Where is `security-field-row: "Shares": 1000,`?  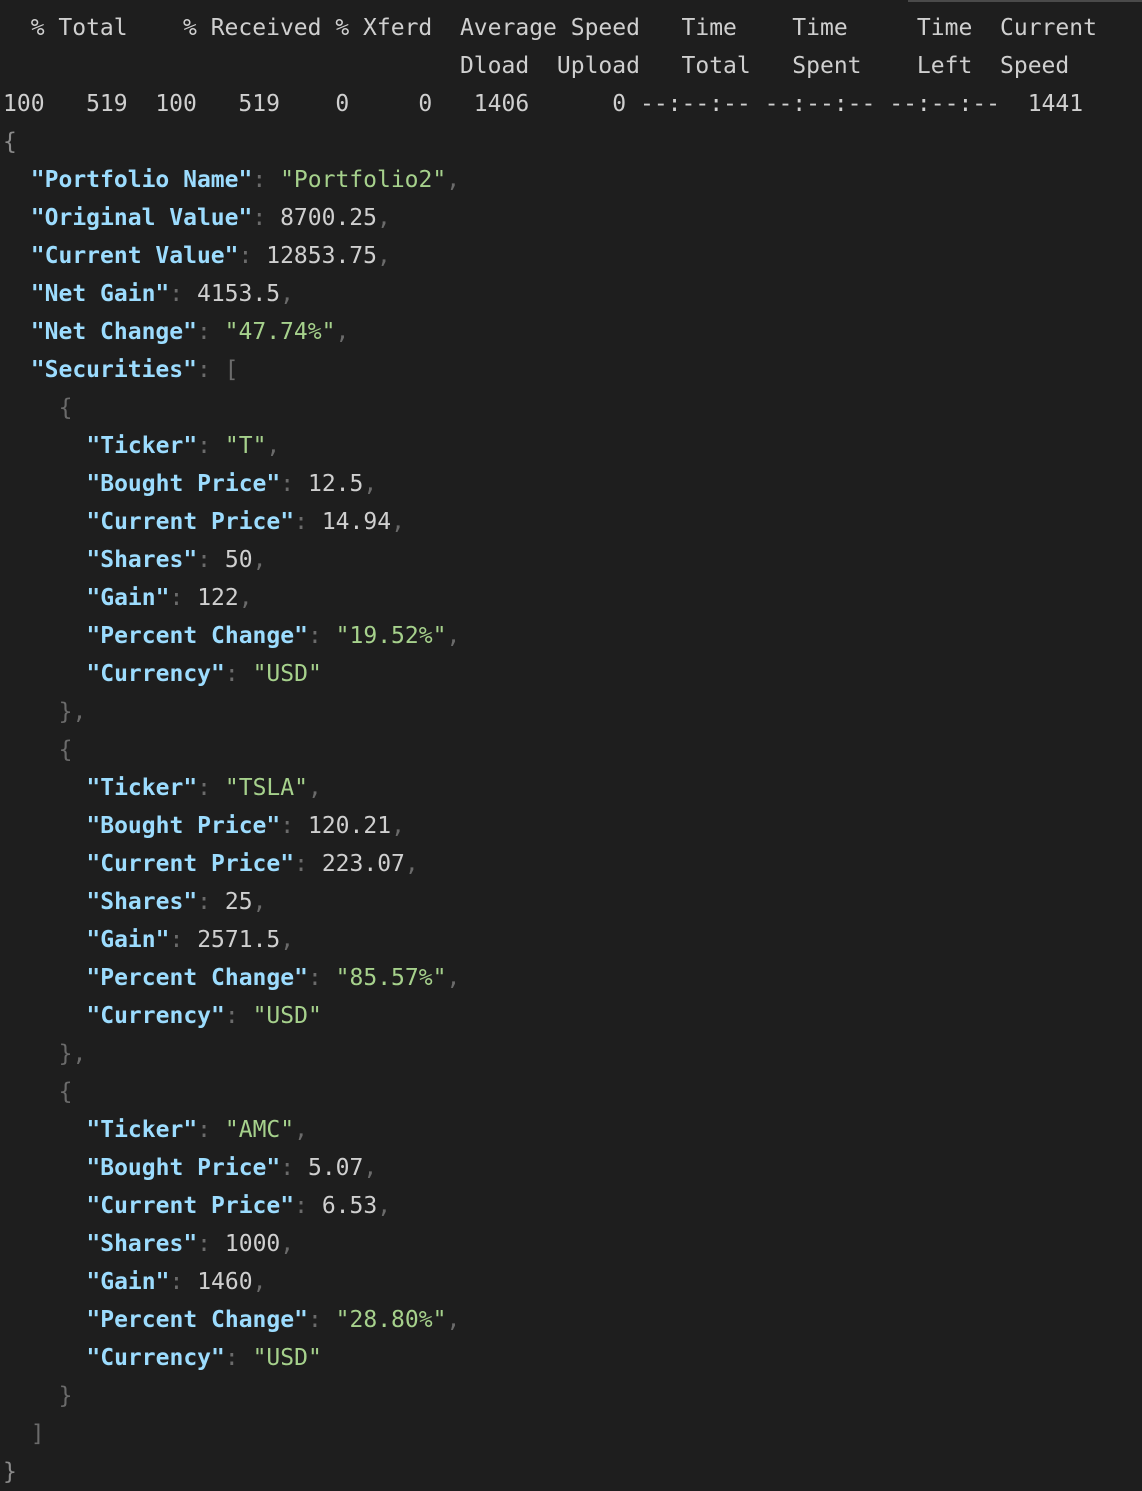
security-field-row: "Shares": 1000, is located at coordinates (190, 1244).